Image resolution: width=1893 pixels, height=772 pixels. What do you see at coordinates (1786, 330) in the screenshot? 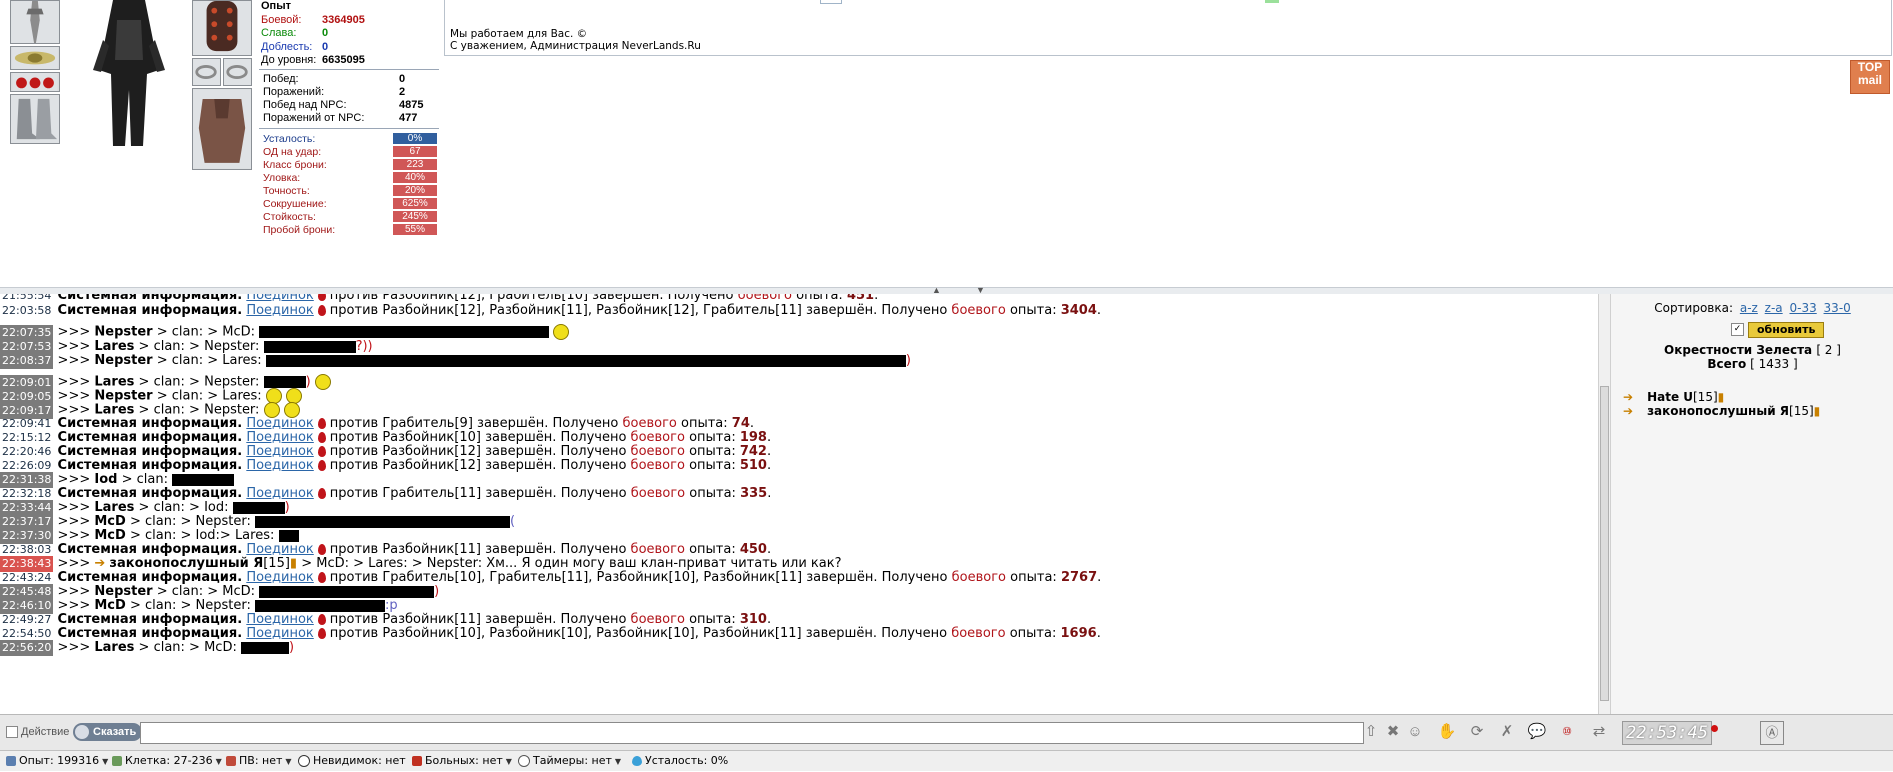
I see `refresh-button: обновить` at bounding box center [1786, 330].